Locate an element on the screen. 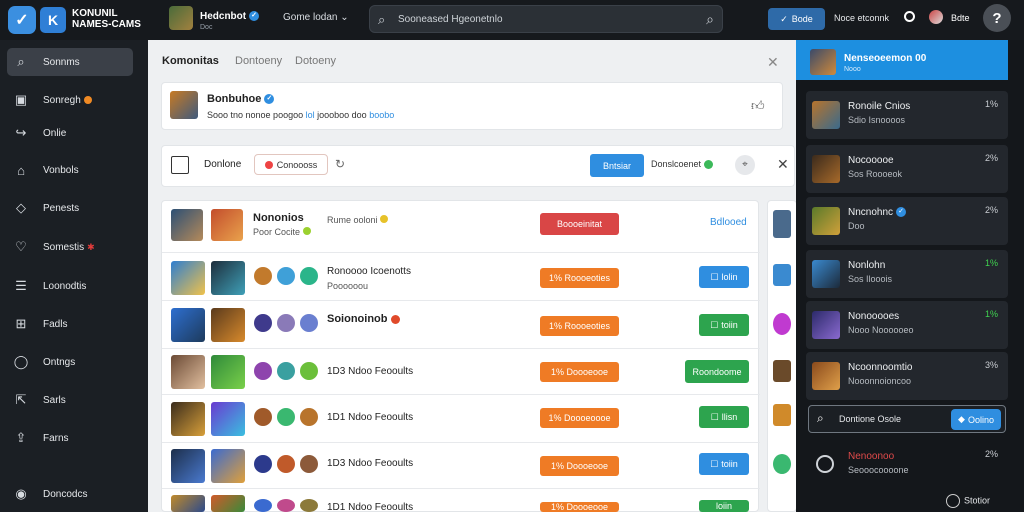 Image resolution: width=1024 pixels, height=512 pixels. row-title: Soionoinob is located at coordinates (363, 319).